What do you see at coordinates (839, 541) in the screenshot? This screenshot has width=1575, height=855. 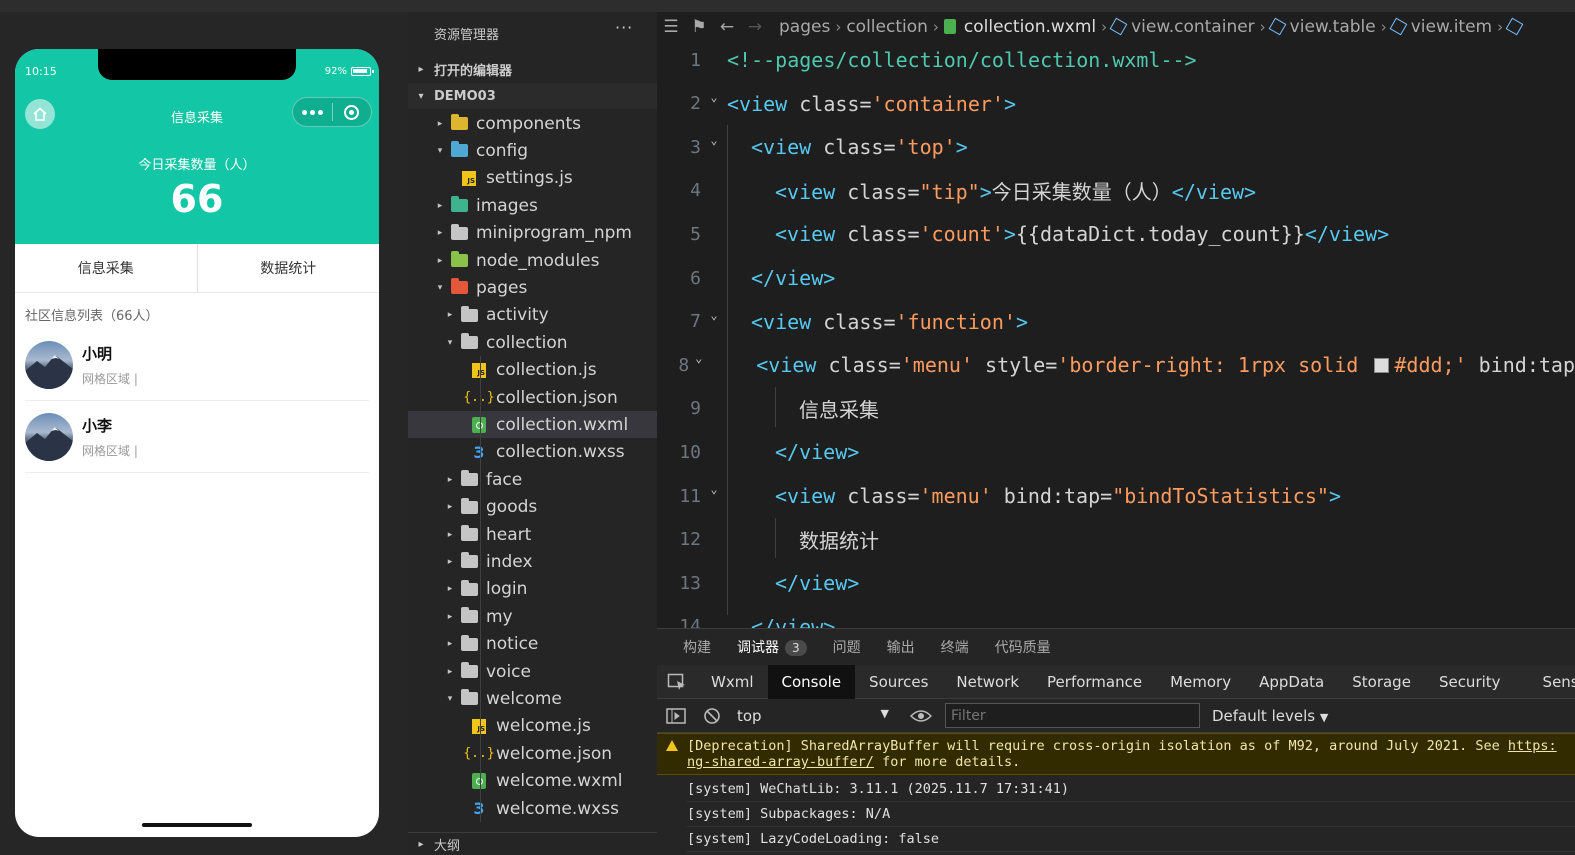 I see `code-token: 数据统计` at bounding box center [839, 541].